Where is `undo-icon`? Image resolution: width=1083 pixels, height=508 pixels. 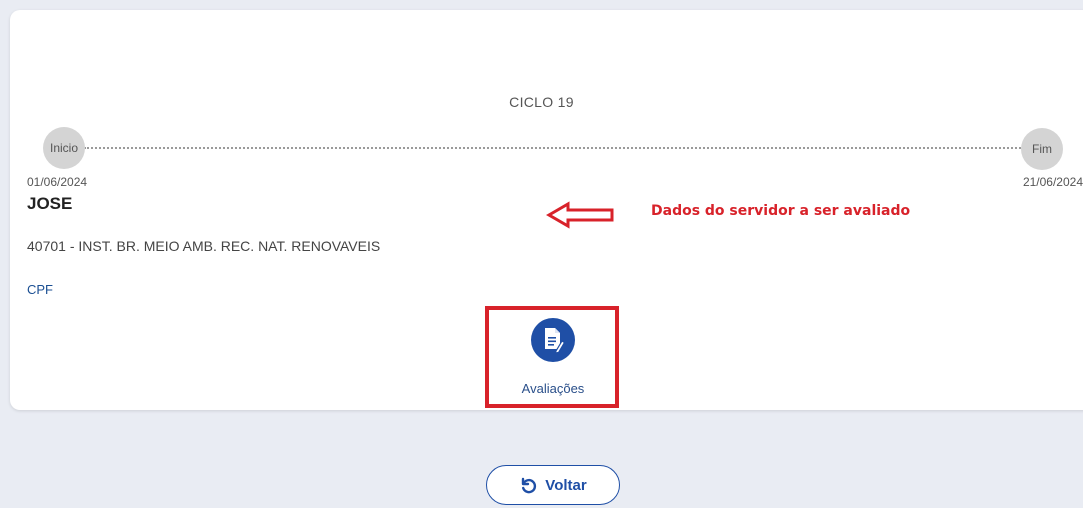
undo-icon is located at coordinates (529, 485).